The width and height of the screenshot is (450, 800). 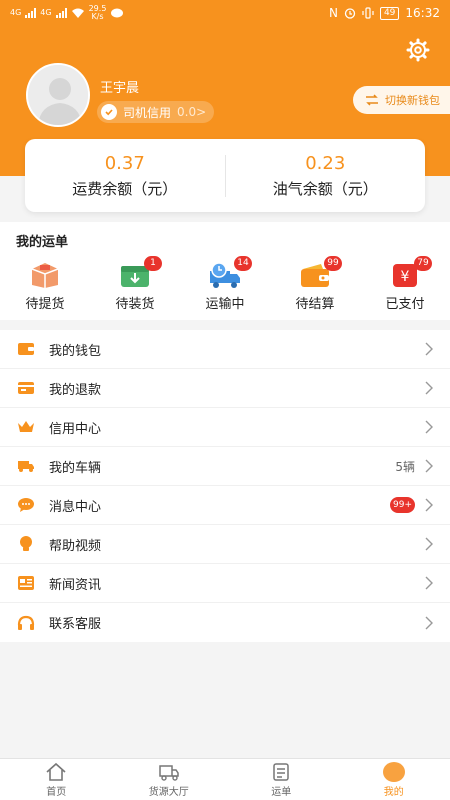 I want to click on tab-waybill: 运单, so click(x=281, y=779).